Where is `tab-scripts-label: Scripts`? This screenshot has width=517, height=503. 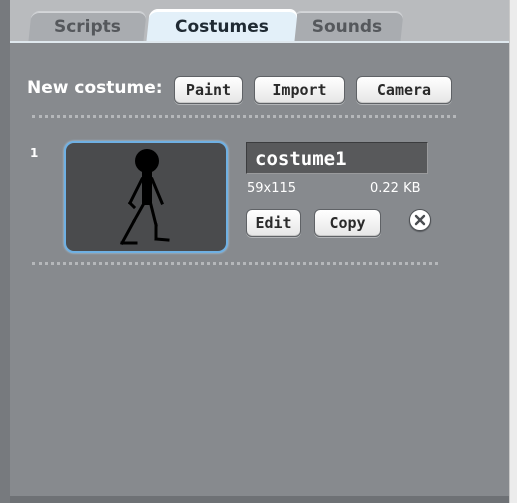 tab-scripts-label: Scripts is located at coordinates (87, 27).